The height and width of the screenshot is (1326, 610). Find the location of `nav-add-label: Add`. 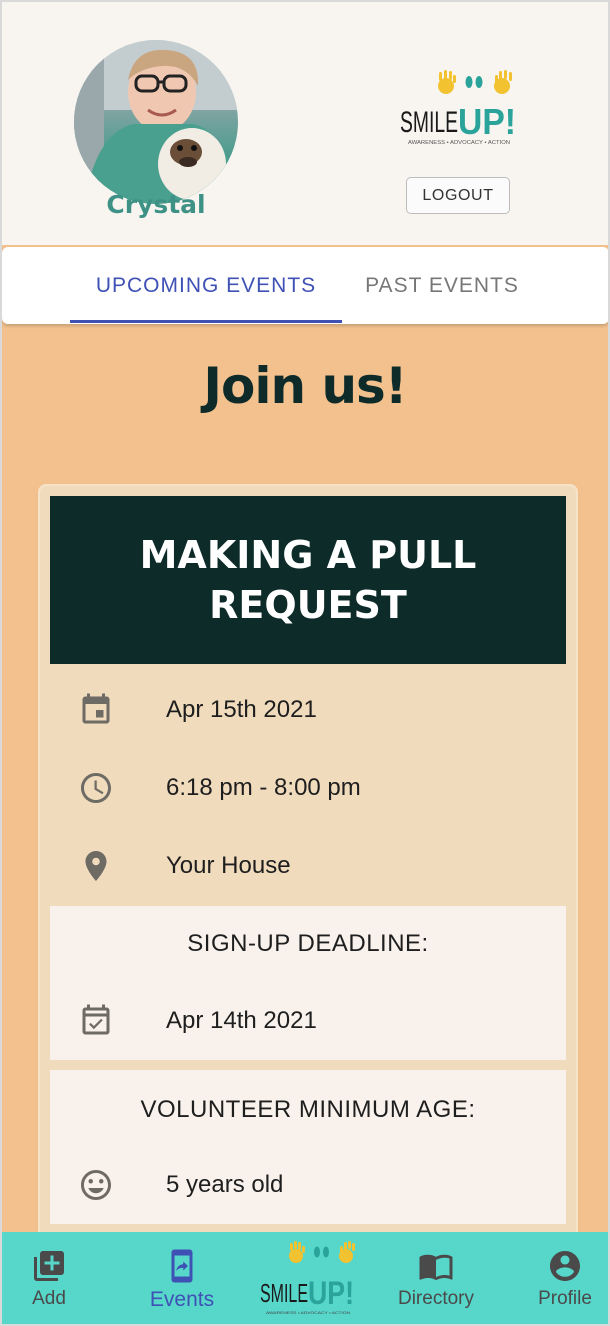

nav-add-label: Add is located at coordinates (49, 1298).